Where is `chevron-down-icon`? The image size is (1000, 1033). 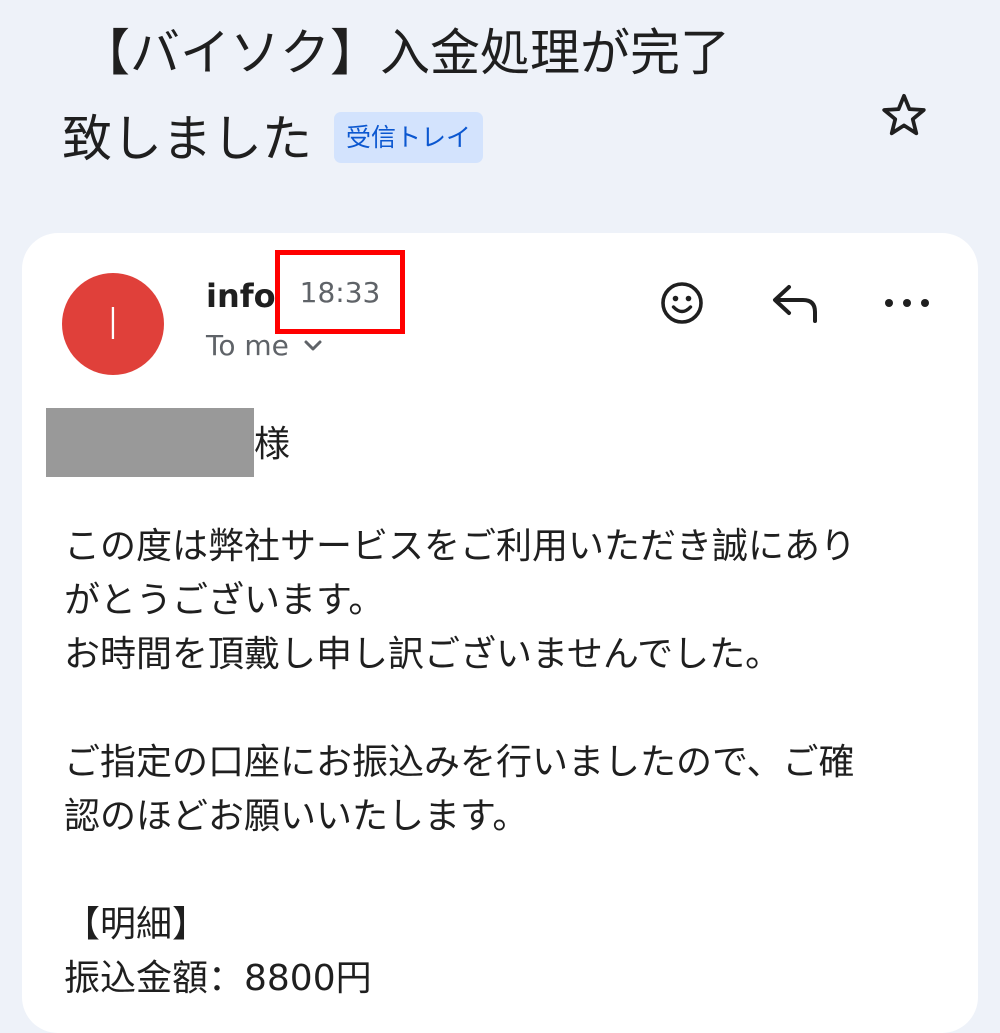 chevron-down-icon is located at coordinates (313, 345).